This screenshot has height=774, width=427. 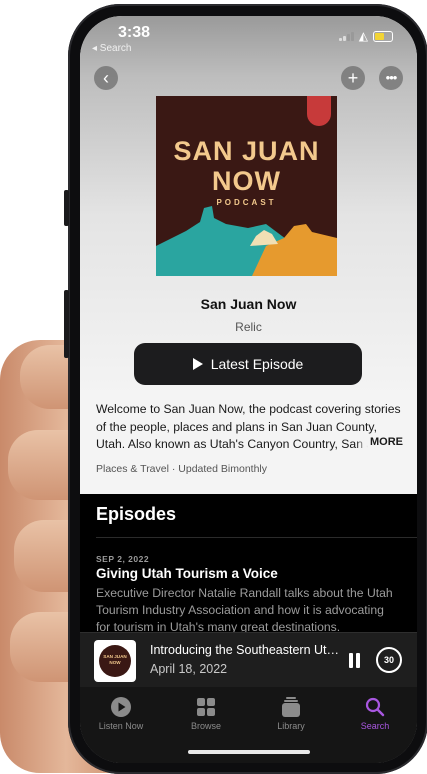 I want to click on more-button: •••, so click(x=391, y=78).